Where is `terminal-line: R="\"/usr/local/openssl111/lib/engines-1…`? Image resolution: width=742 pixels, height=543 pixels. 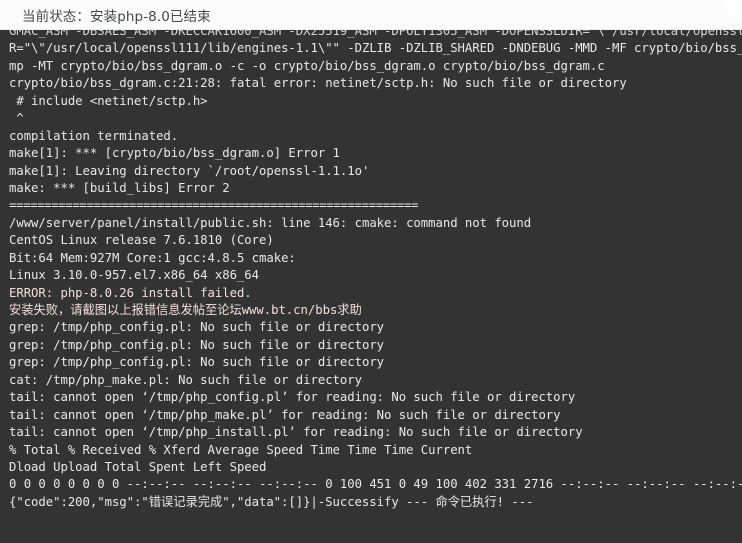
terminal-line: R="\"/usr/local/openssl111/lib/engines-1… is located at coordinates (375, 48).